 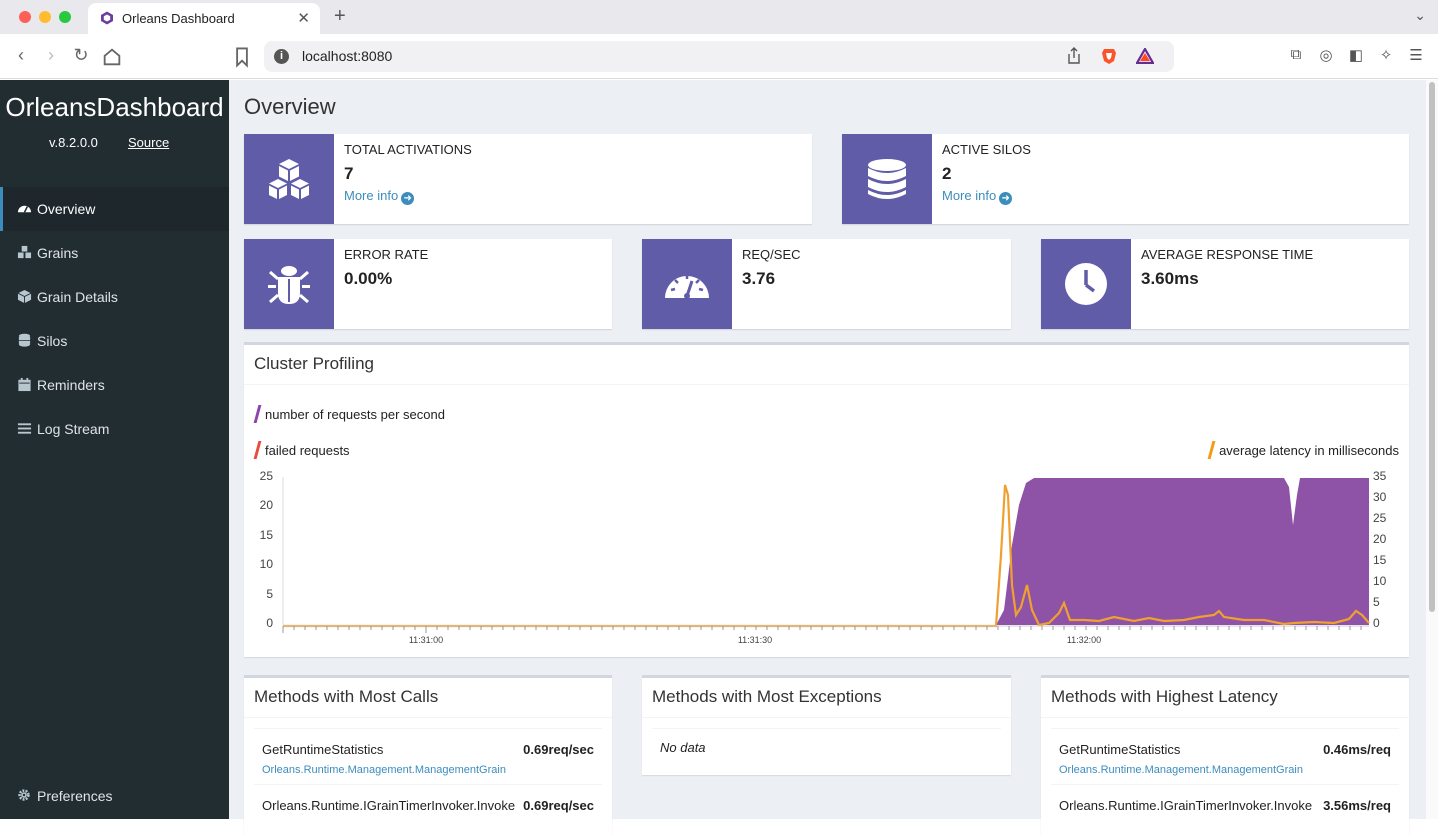 What do you see at coordinates (24, 209) in the screenshot?
I see `dashboard-icon` at bounding box center [24, 209].